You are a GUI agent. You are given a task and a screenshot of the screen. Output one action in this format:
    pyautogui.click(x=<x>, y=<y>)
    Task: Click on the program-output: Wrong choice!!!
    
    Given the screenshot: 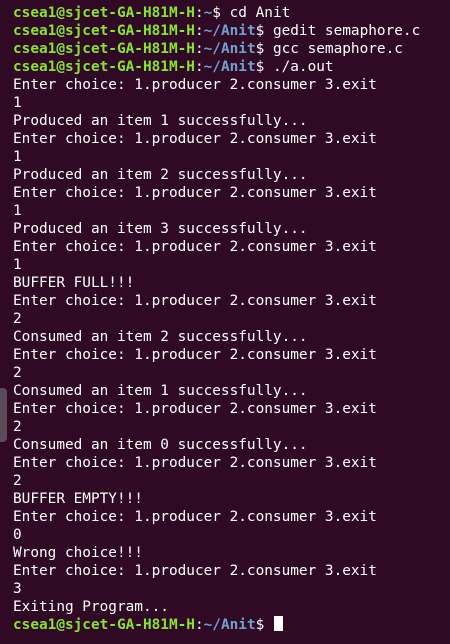 What is the action you would take?
    pyautogui.click(x=78, y=553)
    